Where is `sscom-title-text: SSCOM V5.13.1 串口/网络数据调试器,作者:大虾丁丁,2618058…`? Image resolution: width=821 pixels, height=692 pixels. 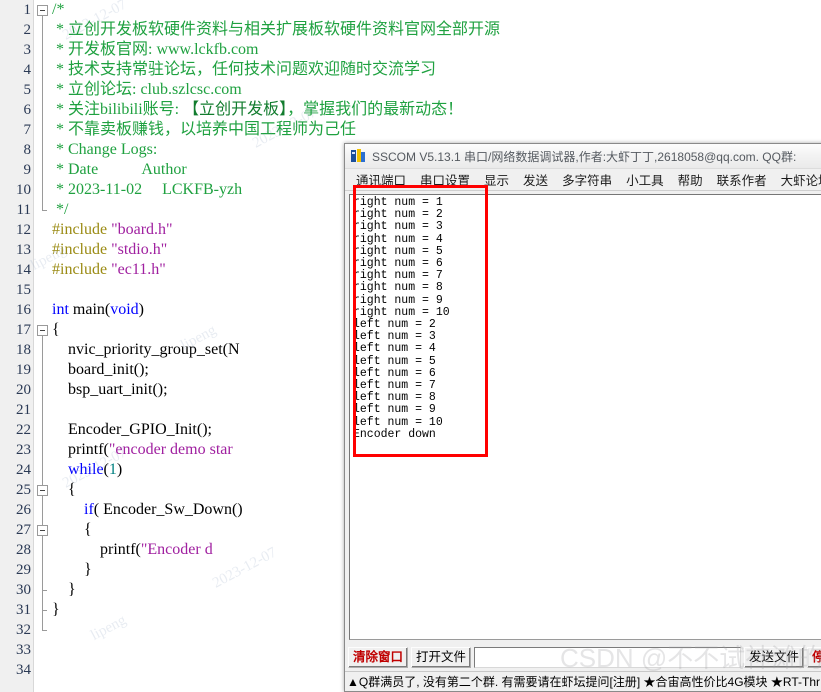 sscom-title-text: SSCOM V5.13.1 串口/网络数据调试器,作者:大虾丁丁,2618058… is located at coordinates (584, 156).